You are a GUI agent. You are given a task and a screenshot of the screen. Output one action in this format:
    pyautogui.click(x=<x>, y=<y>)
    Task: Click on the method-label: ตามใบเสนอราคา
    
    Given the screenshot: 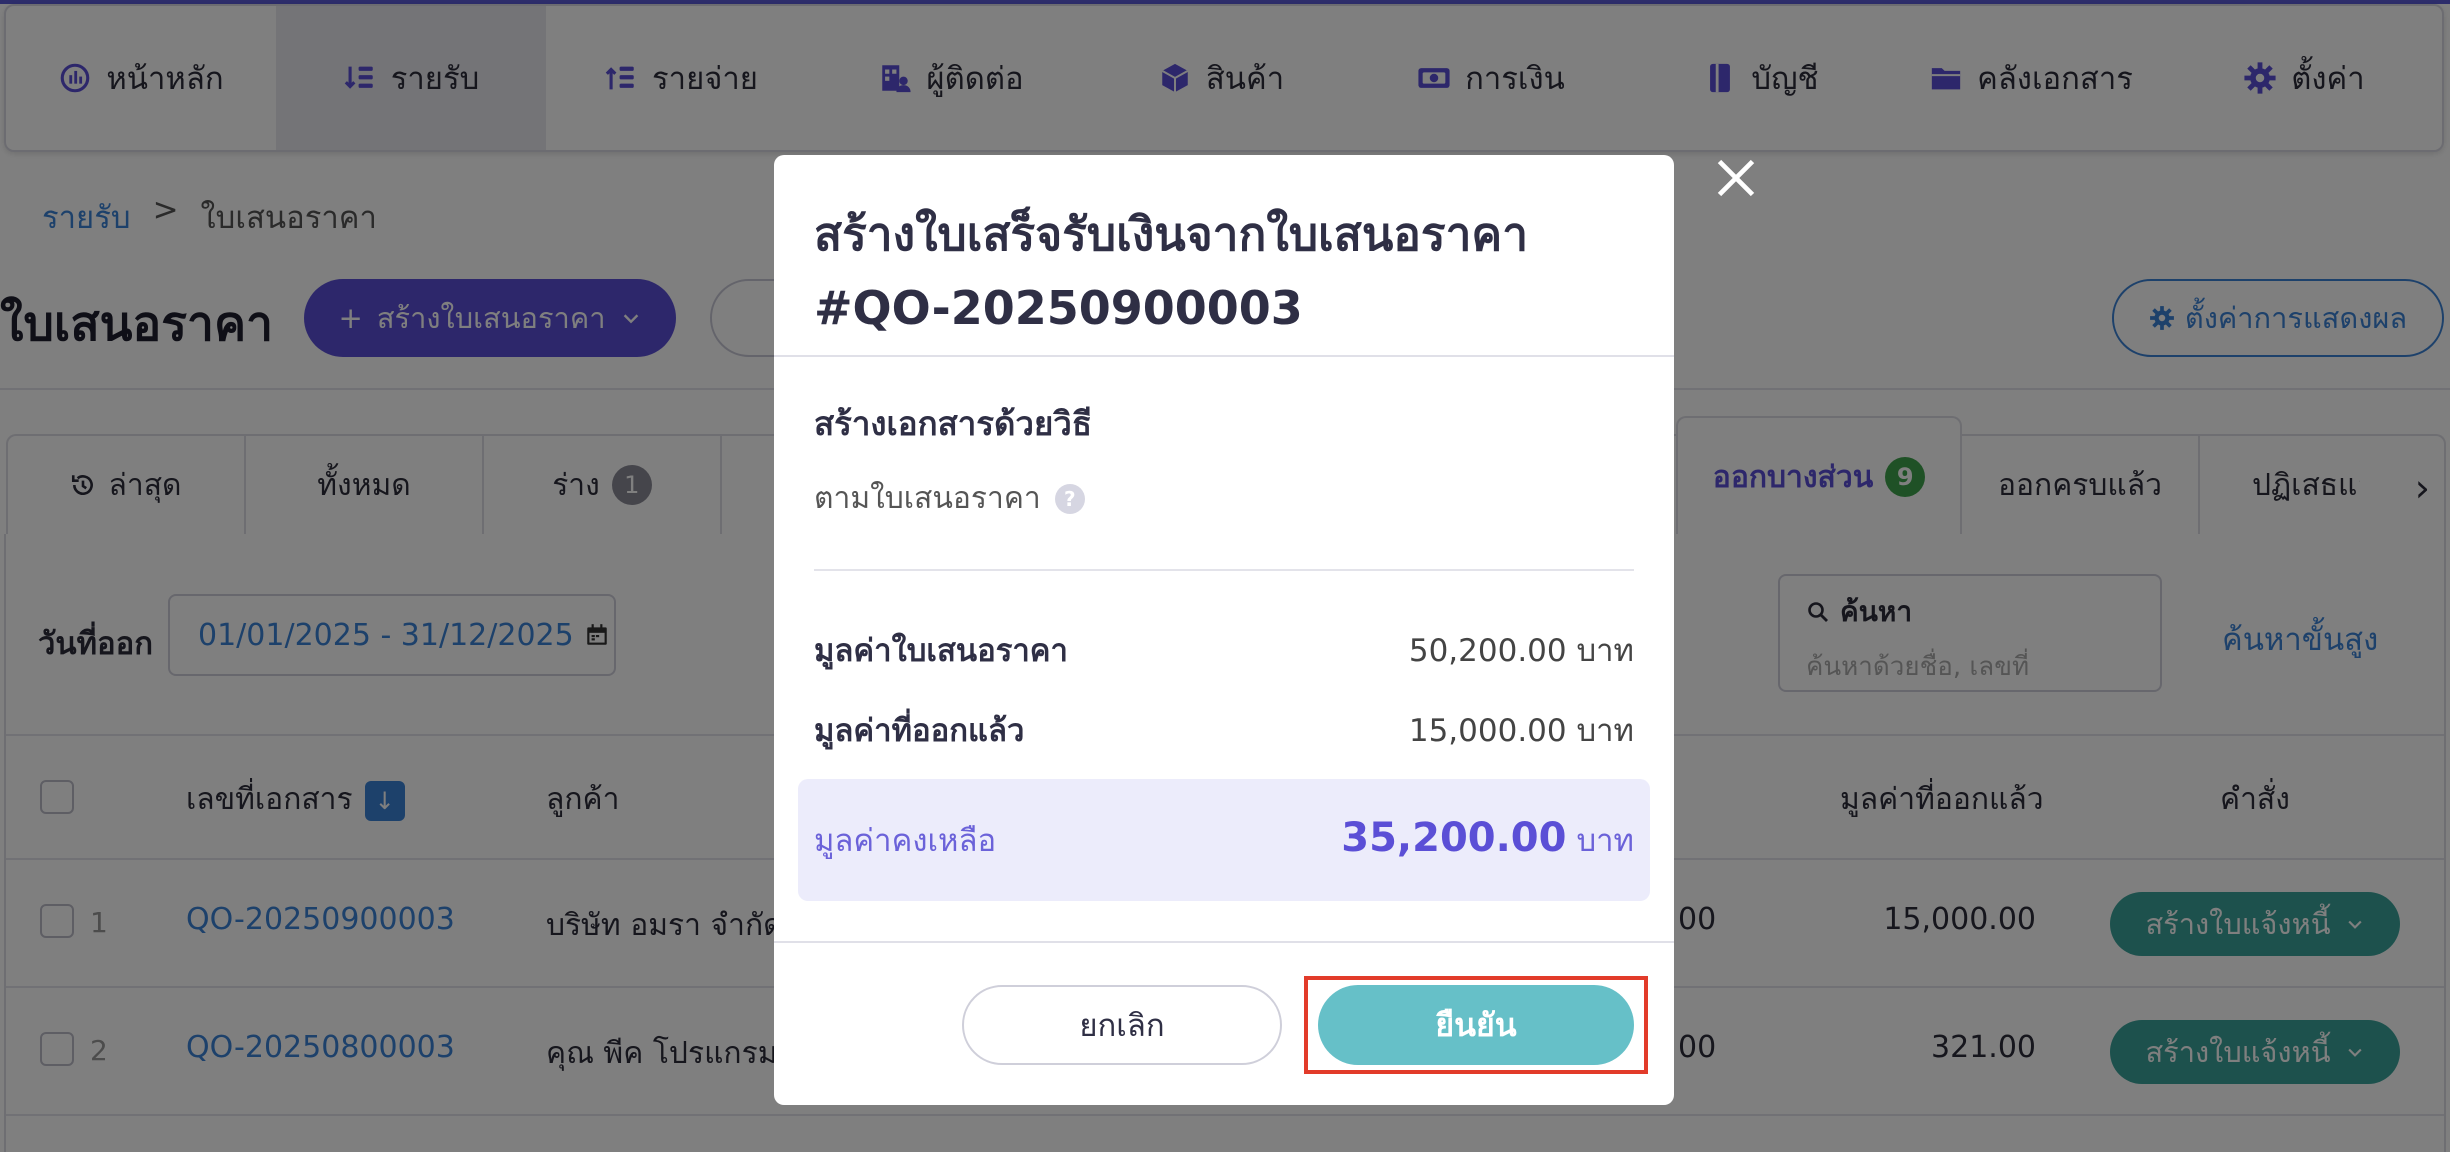 What is the action you would take?
    pyautogui.click(x=927, y=498)
    